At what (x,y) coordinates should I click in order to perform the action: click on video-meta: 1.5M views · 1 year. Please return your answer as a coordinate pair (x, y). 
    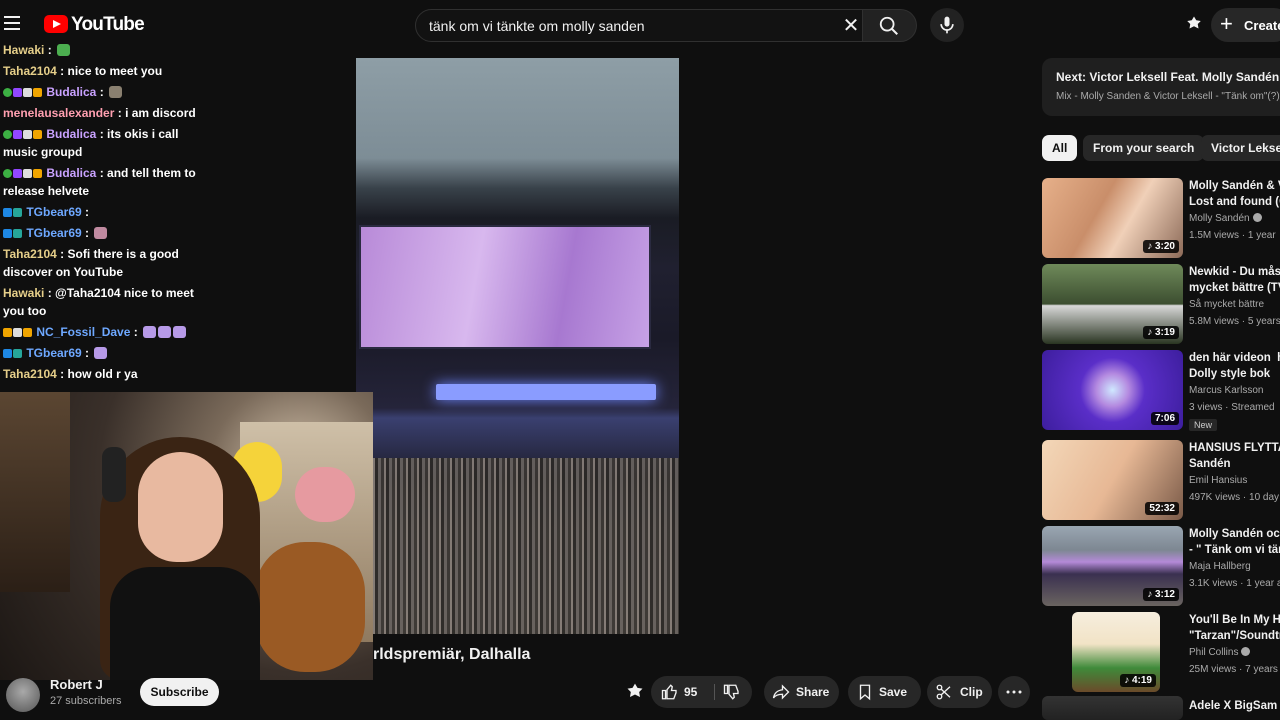
    Looking at the image, I should click on (1232, 235).